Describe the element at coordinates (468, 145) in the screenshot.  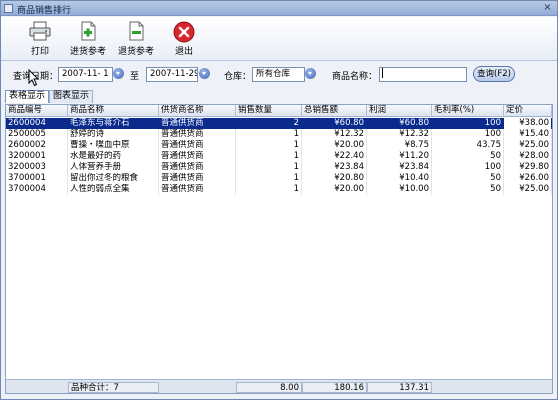
I see `cell-margin: 43.75` at that location.